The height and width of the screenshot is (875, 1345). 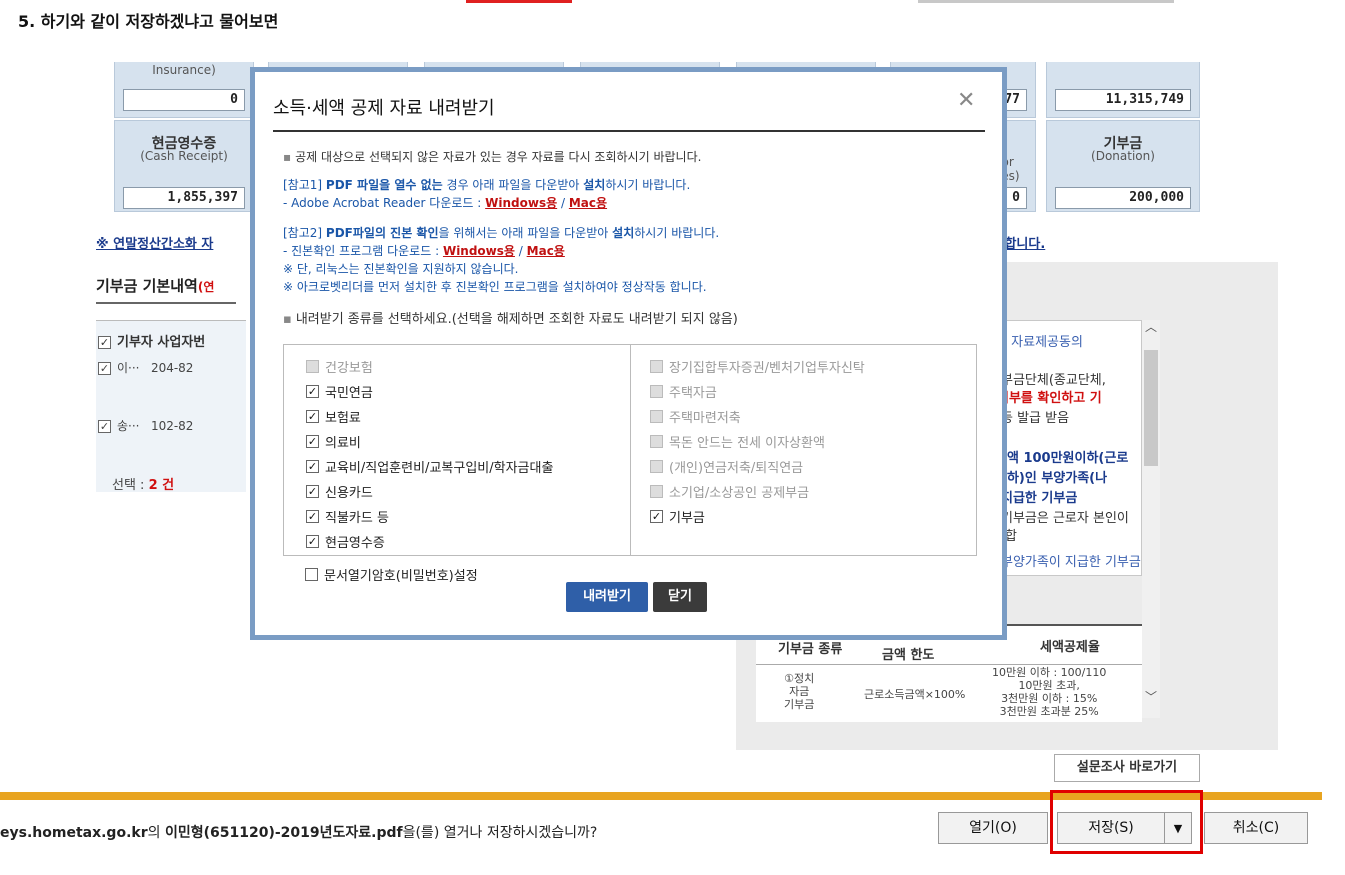 I want to click on option-label: 소기업/소상공인 공제부금, so click(x=739, y=493).